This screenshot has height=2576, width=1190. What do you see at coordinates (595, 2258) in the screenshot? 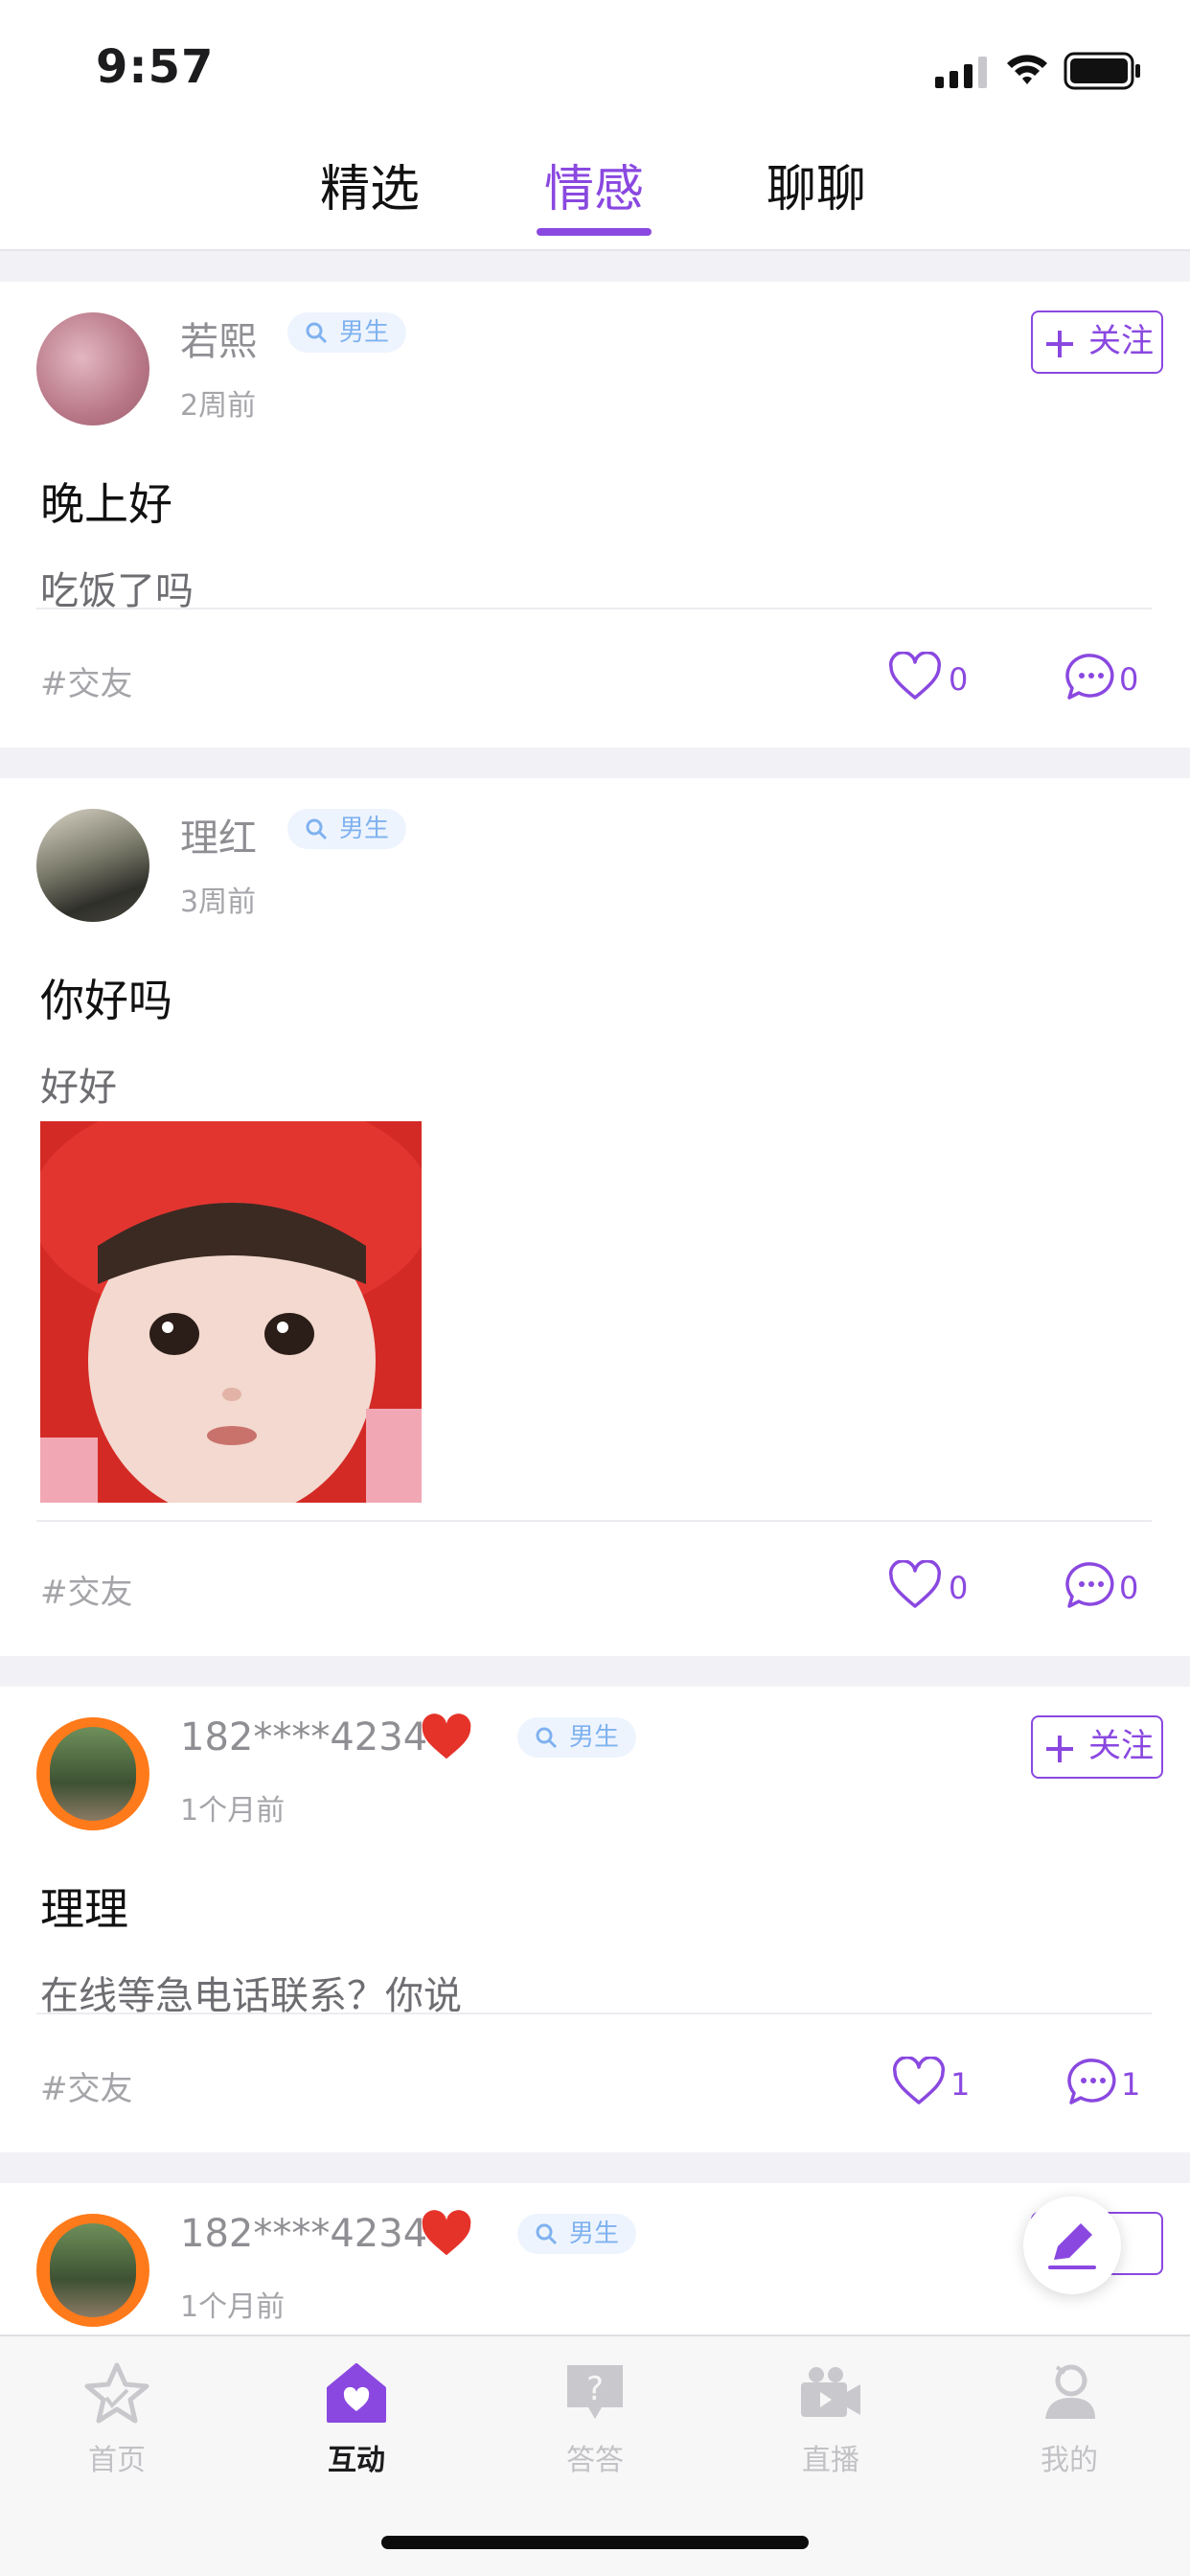
I see `post-card: 182****4234 男生 1个月前 注` at bounding box center [595, 2258].